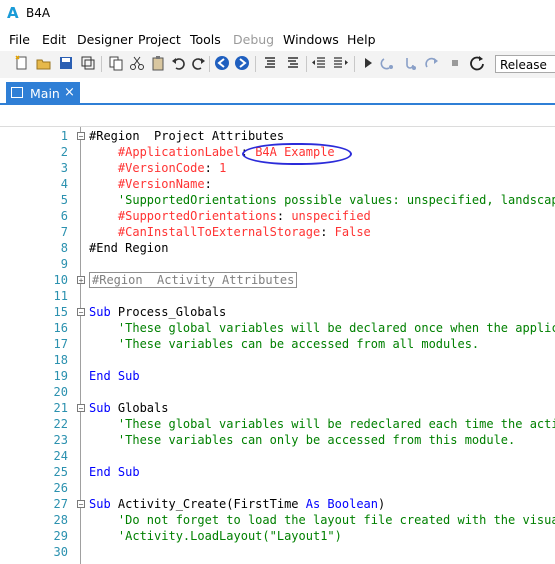 This screenshot has height=564, width=555. I want to click on stop-icon, so click(455, 63).